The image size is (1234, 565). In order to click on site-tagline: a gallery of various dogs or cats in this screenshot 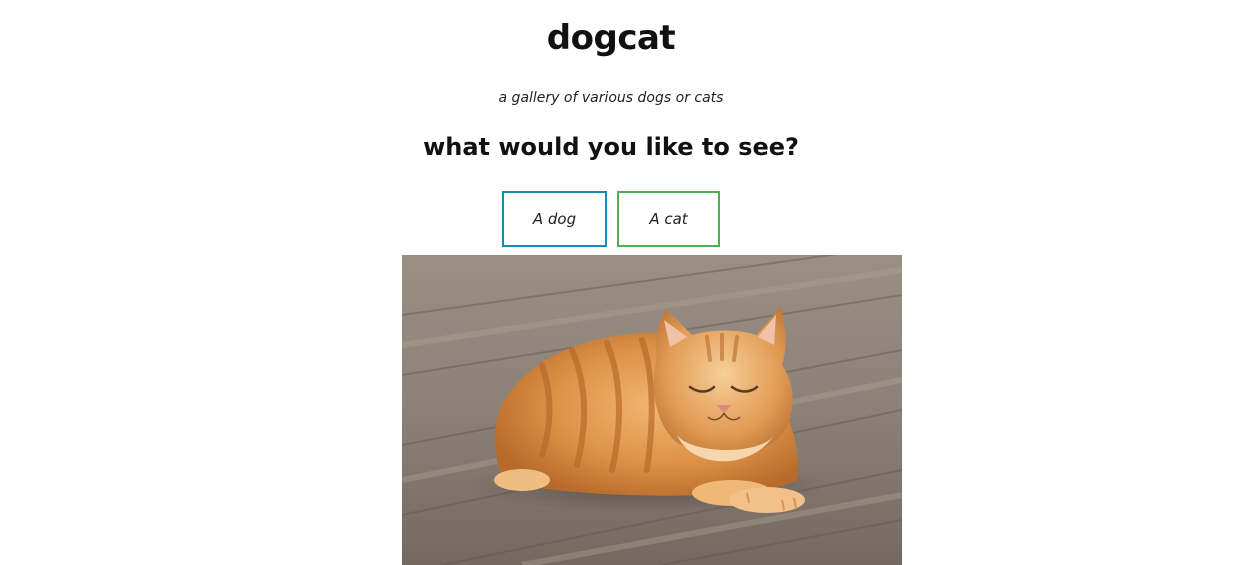, I will do `click(611, 98)`.